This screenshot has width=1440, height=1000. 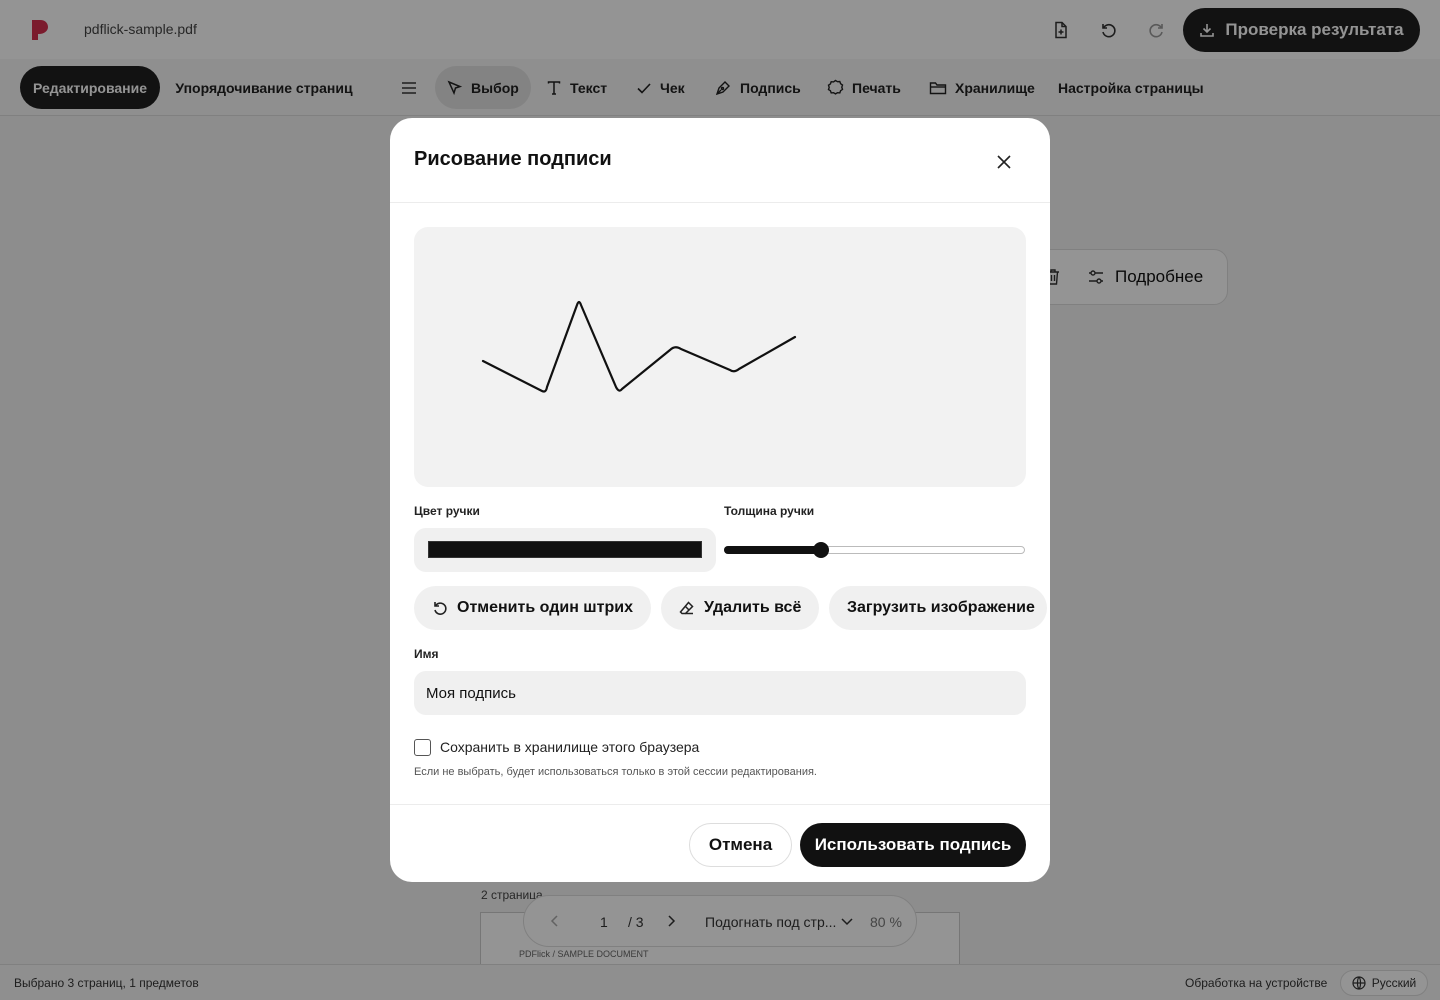 What do you see at coordinates (772, 550) in the screenshot?
I see `slider-fill` at bounding box center [772, 550].